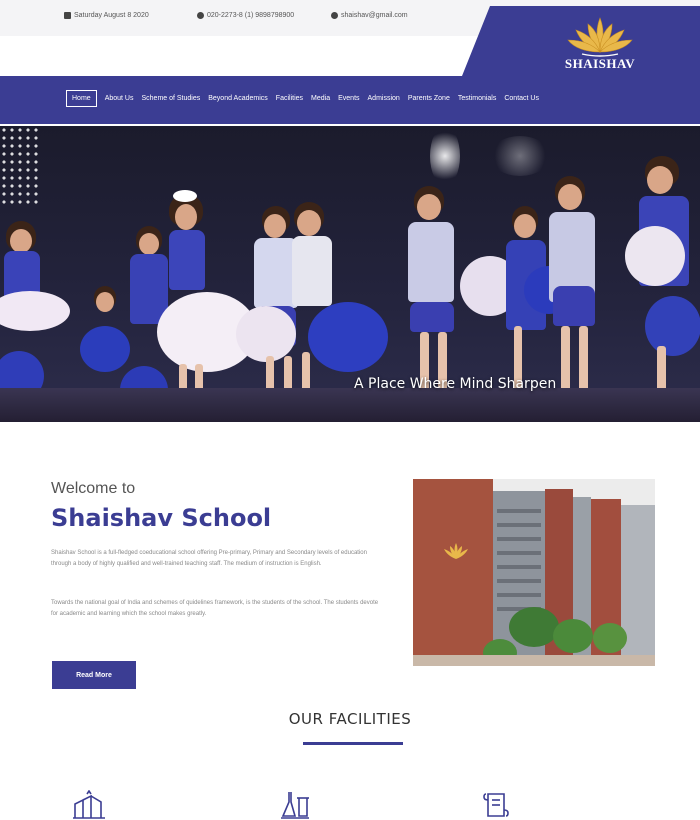 The width and height of the screenshot is (700, 820). I want to click on email-text: shaishav@gmail.com, so click(374, 15).